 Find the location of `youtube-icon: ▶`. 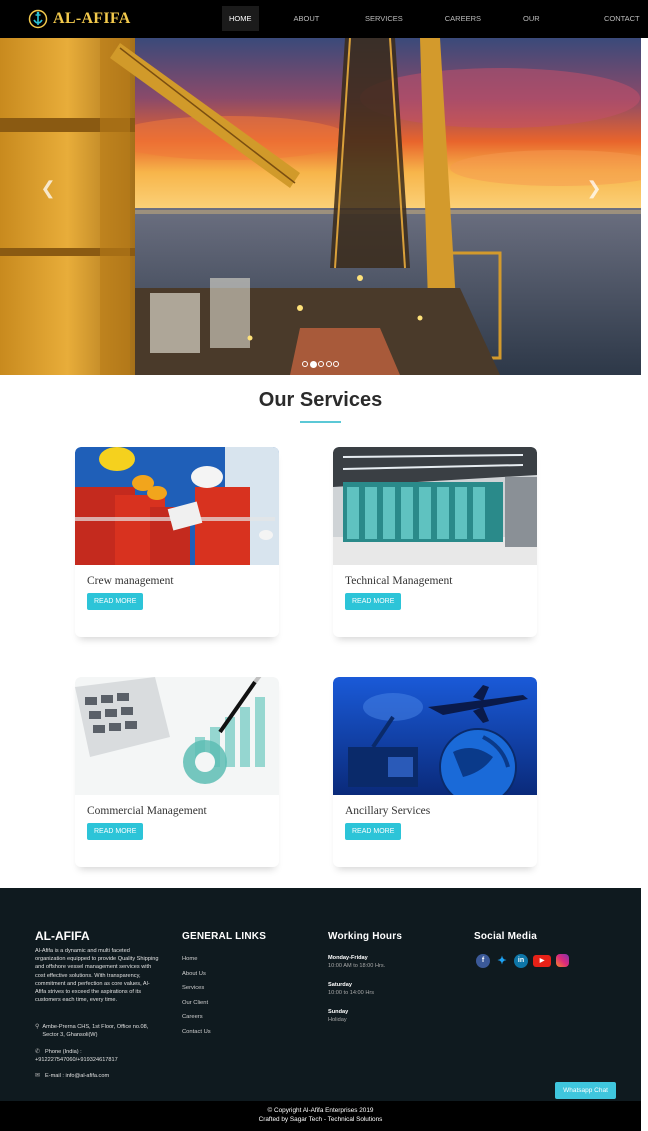

youtube-icon: ▶ is located at coordinates (542, 961).